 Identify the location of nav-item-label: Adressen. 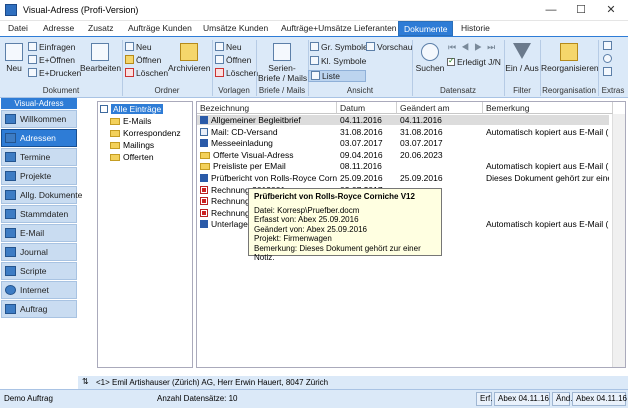
(38, 138).